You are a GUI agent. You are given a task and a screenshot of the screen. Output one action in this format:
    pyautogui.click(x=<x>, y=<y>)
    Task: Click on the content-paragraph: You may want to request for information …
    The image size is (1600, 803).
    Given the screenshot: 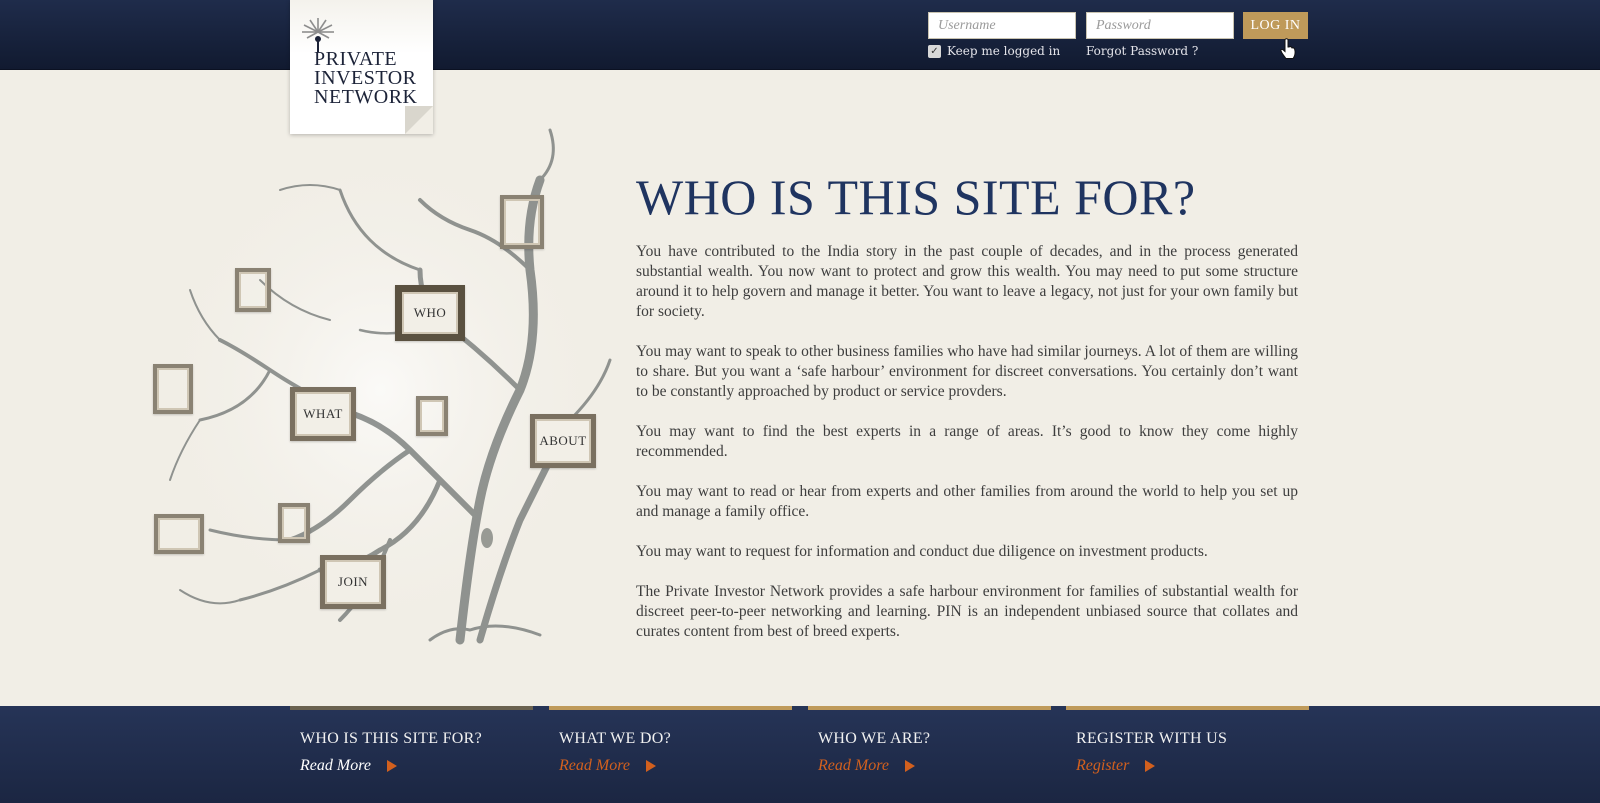 What is the action you would take?
    pyautogui.click(x=922, y=551)
    